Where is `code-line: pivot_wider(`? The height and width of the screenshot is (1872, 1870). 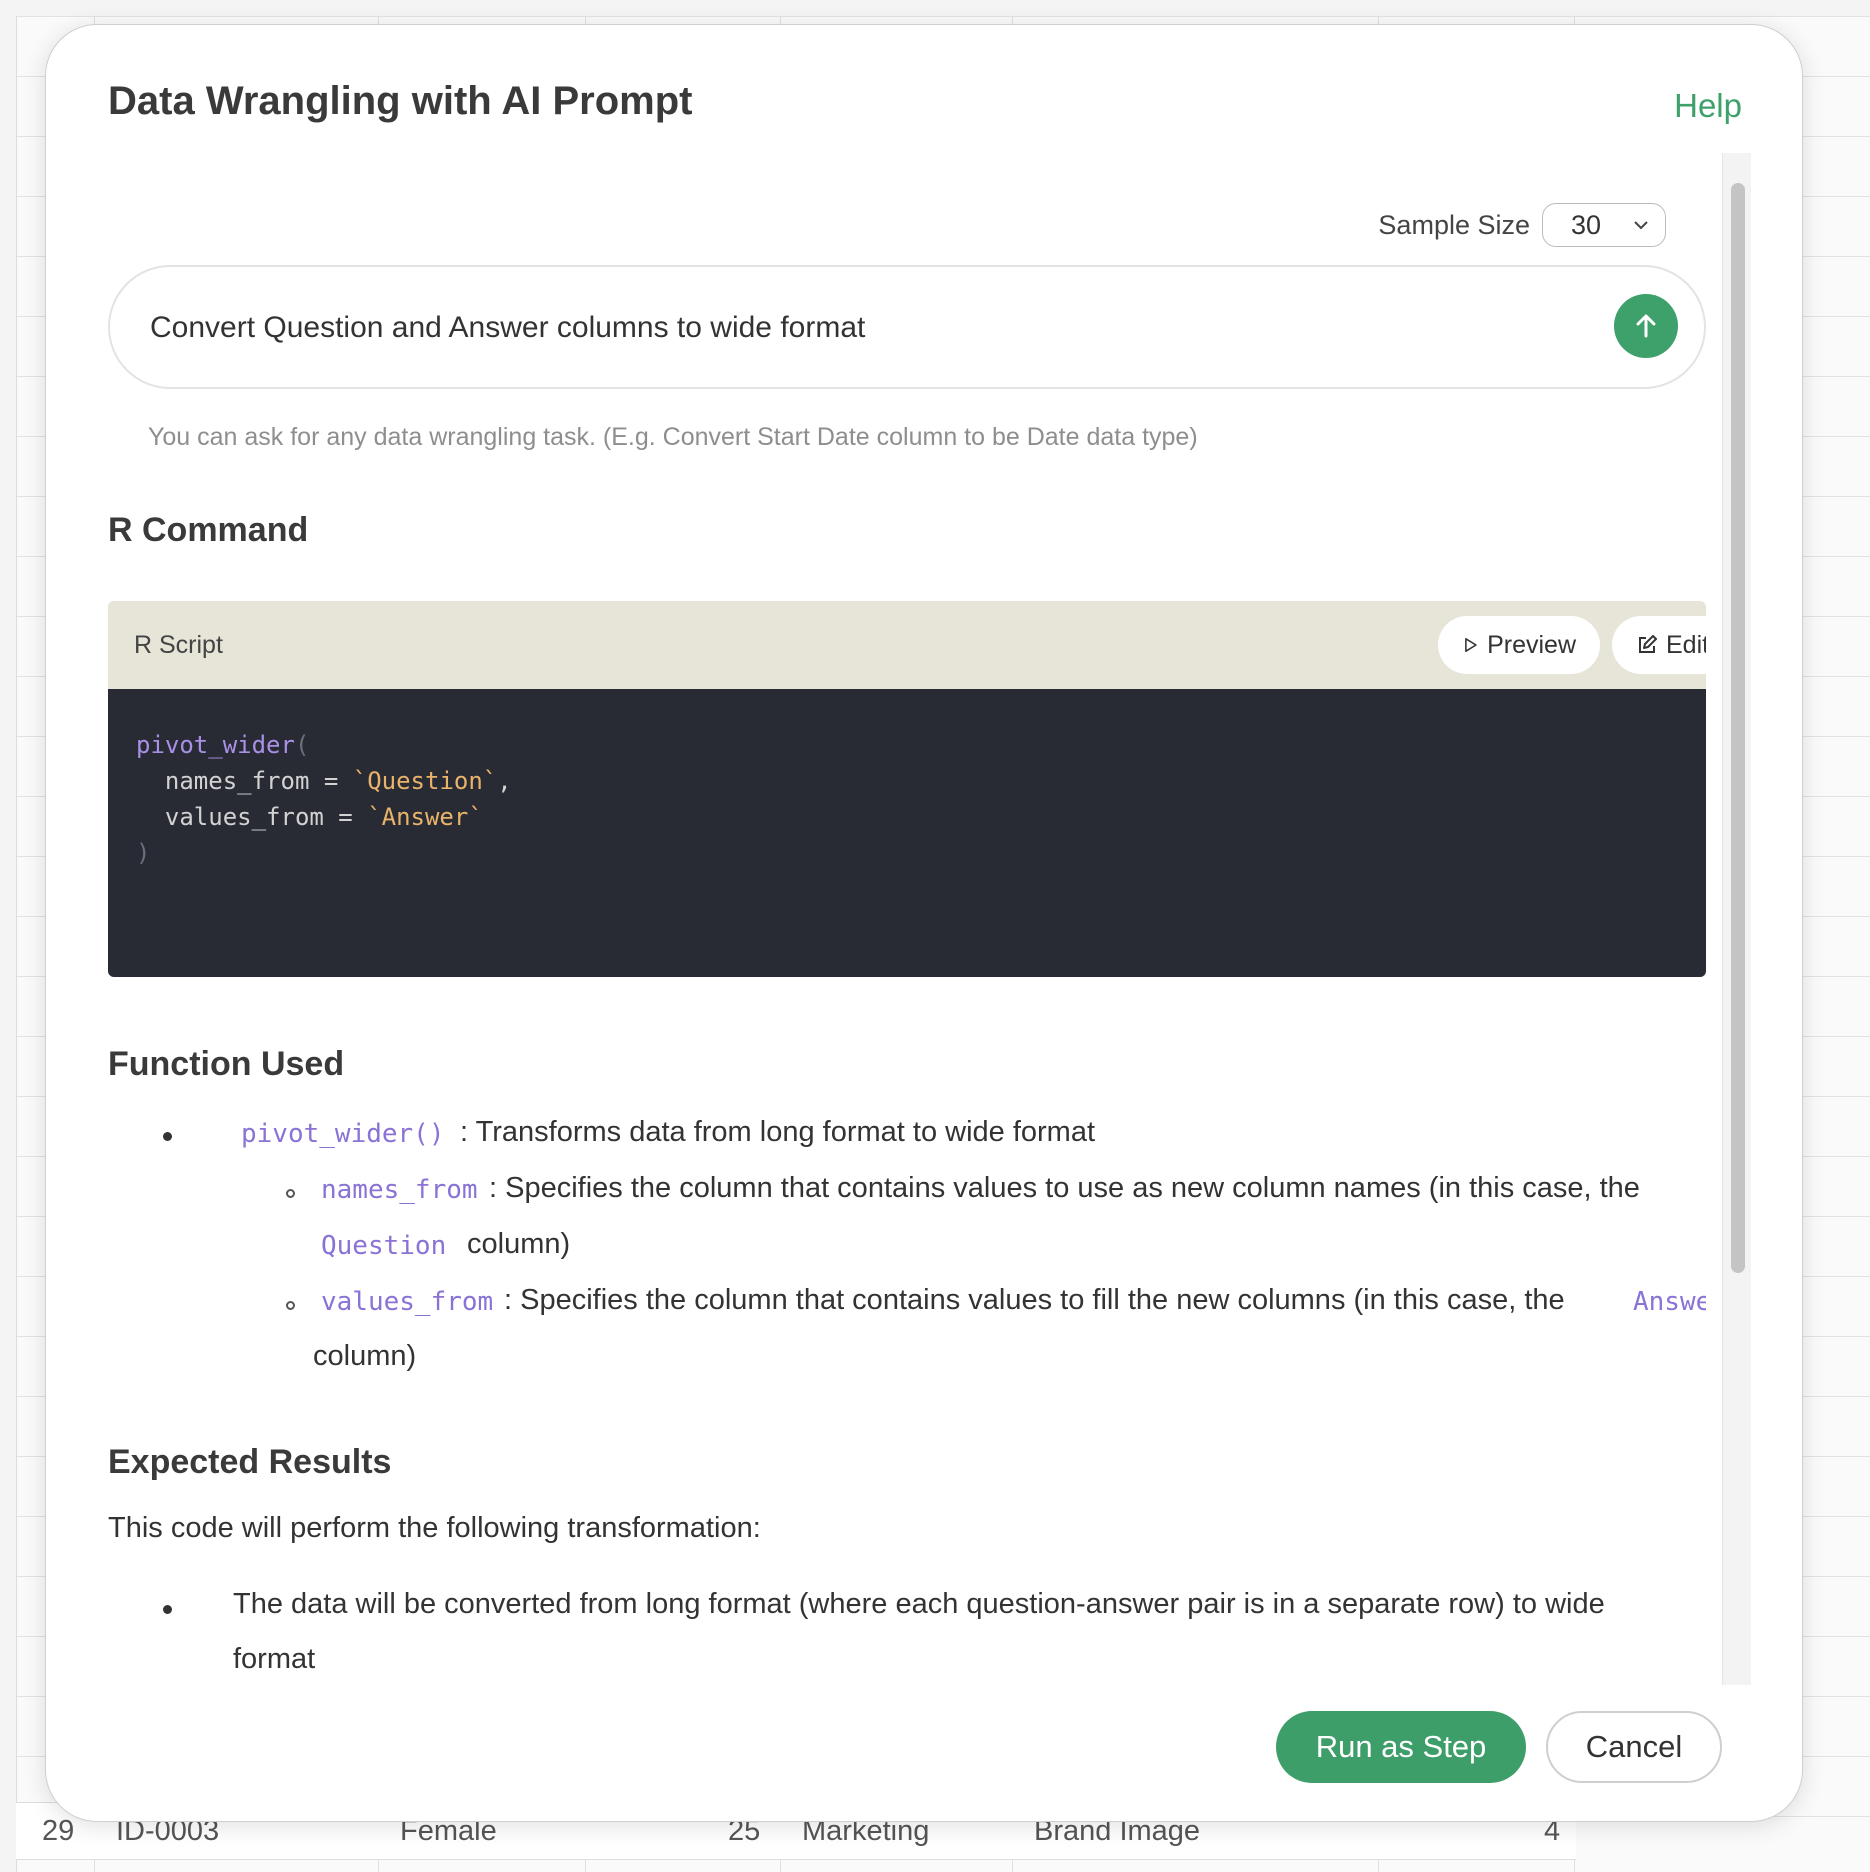
code-line: pivot_wider( is located at coordinates (223, 745).